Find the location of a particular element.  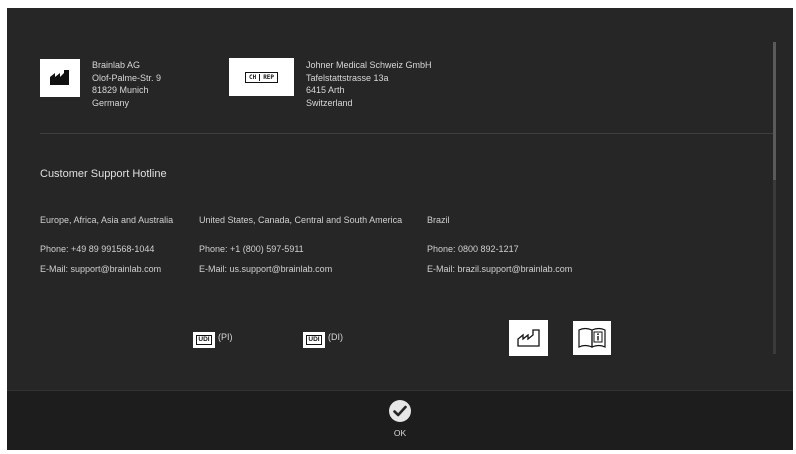

manufacturer-street: Olof-Palme-Str. 9 is located at coordinates (127, 77).